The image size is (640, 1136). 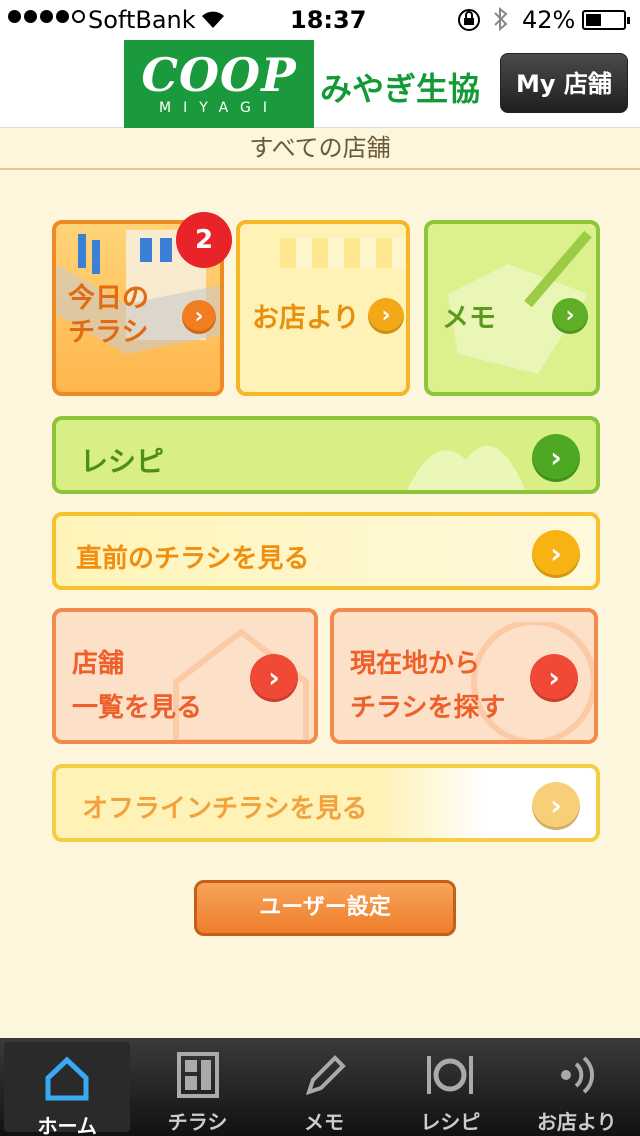 What do you see at coordinates (324, 1122) in the screenshot?
I see `tab-label: メモ` at bounding box center [324, 1122].